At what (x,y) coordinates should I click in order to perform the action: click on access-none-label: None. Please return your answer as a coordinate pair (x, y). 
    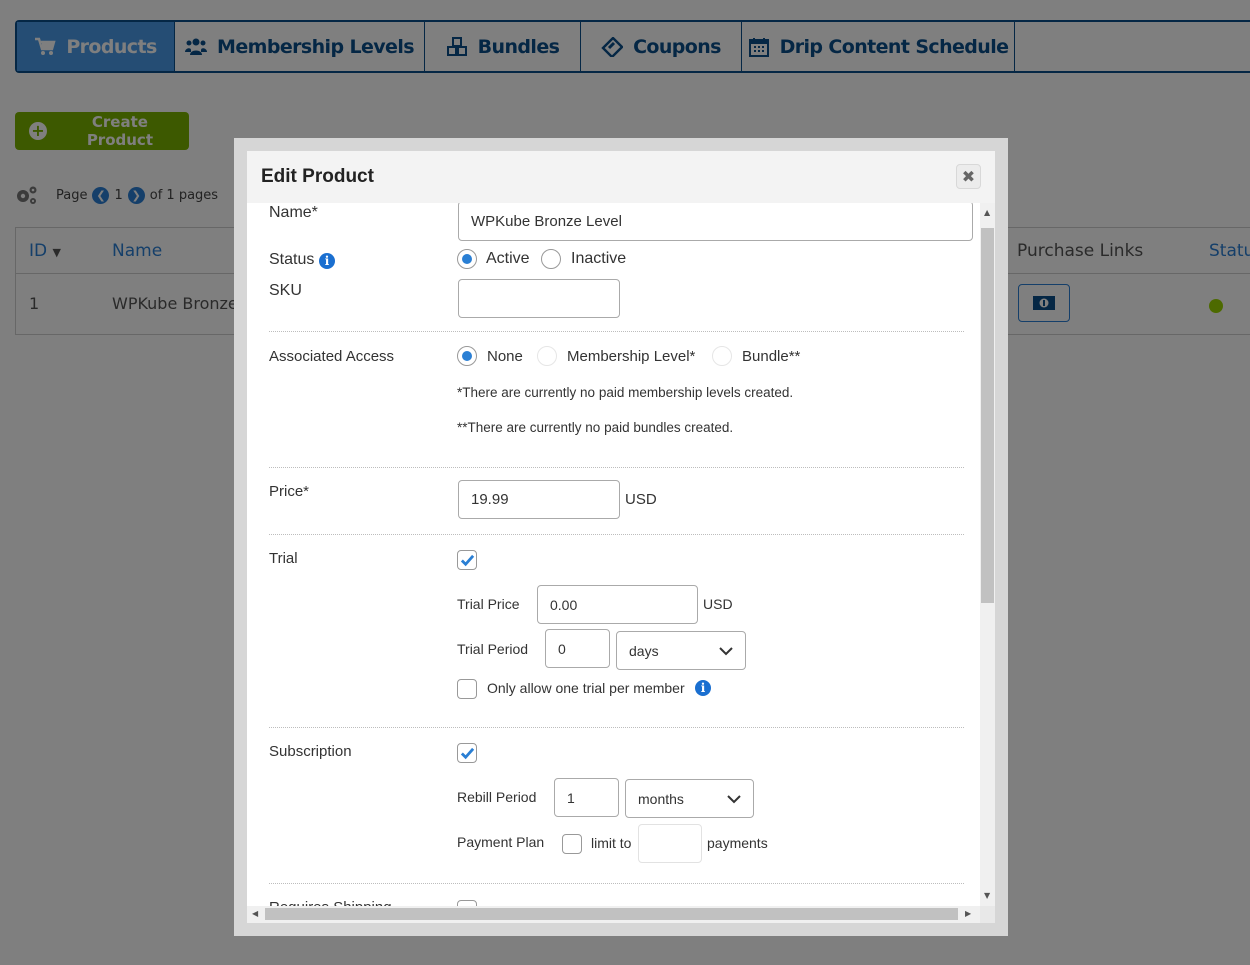
    Looking at the image, I should click on (505, 356).